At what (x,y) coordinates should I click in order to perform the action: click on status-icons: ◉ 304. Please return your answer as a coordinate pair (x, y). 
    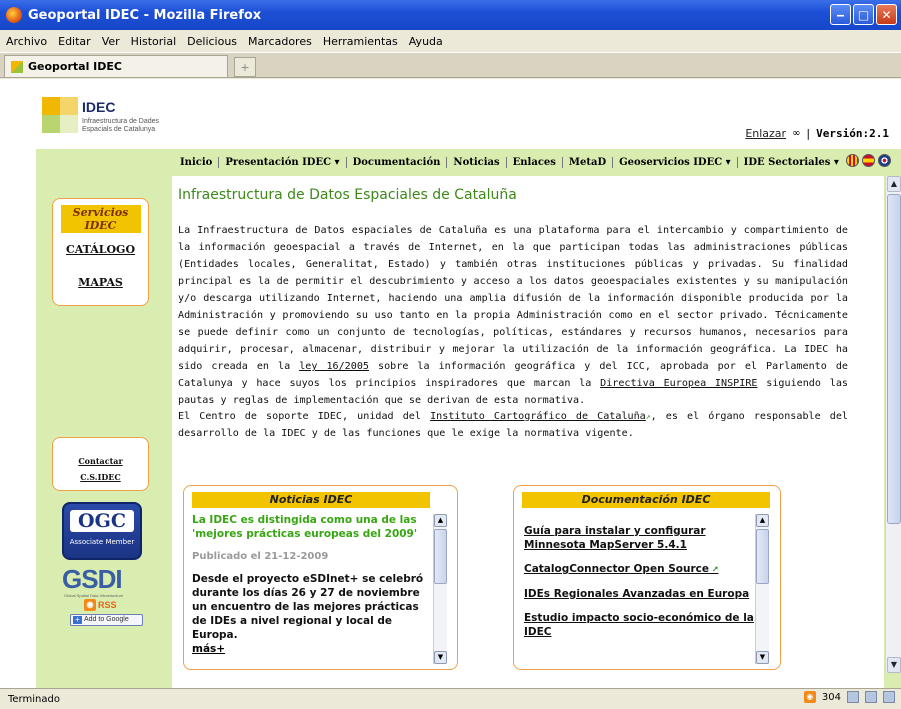
    Looking at the image, I should click on (849, 697).